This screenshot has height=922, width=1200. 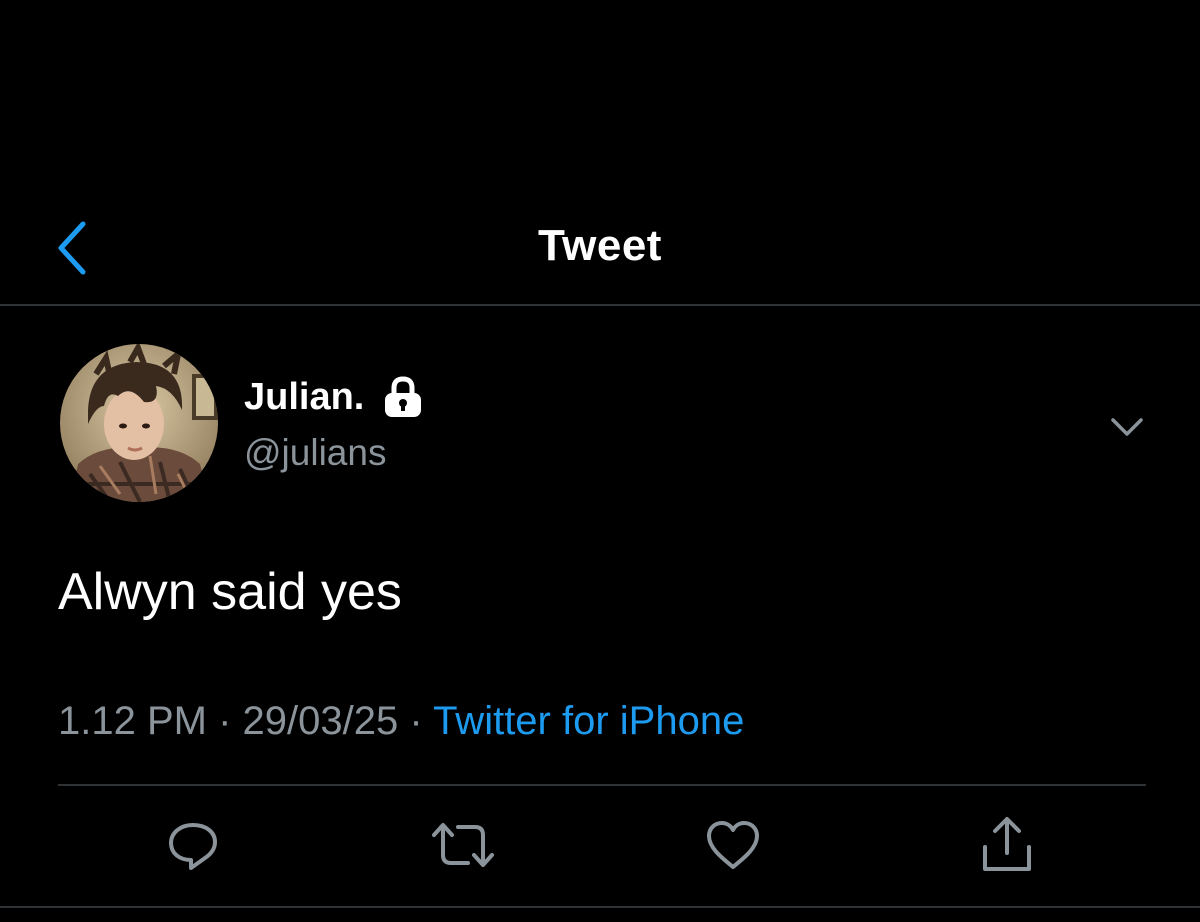 I want to click on tweet-meta: 1.12 PM · 29/03/25 · Twitter for iPhone, so click(x=401, y=721).